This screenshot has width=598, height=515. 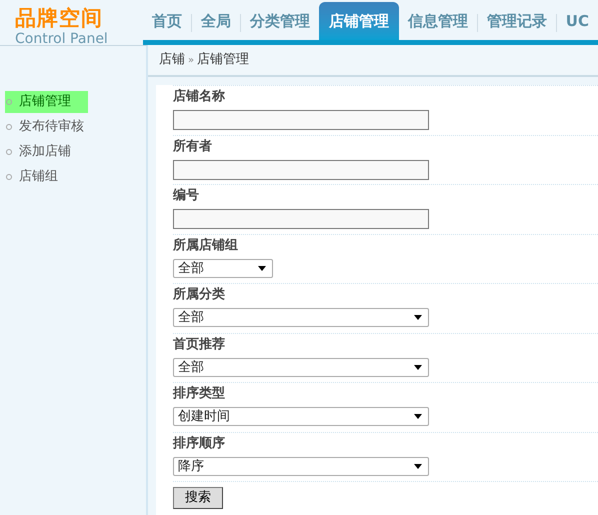 I want to click on field-label: 排序顺序, so click(x=199, y=443).